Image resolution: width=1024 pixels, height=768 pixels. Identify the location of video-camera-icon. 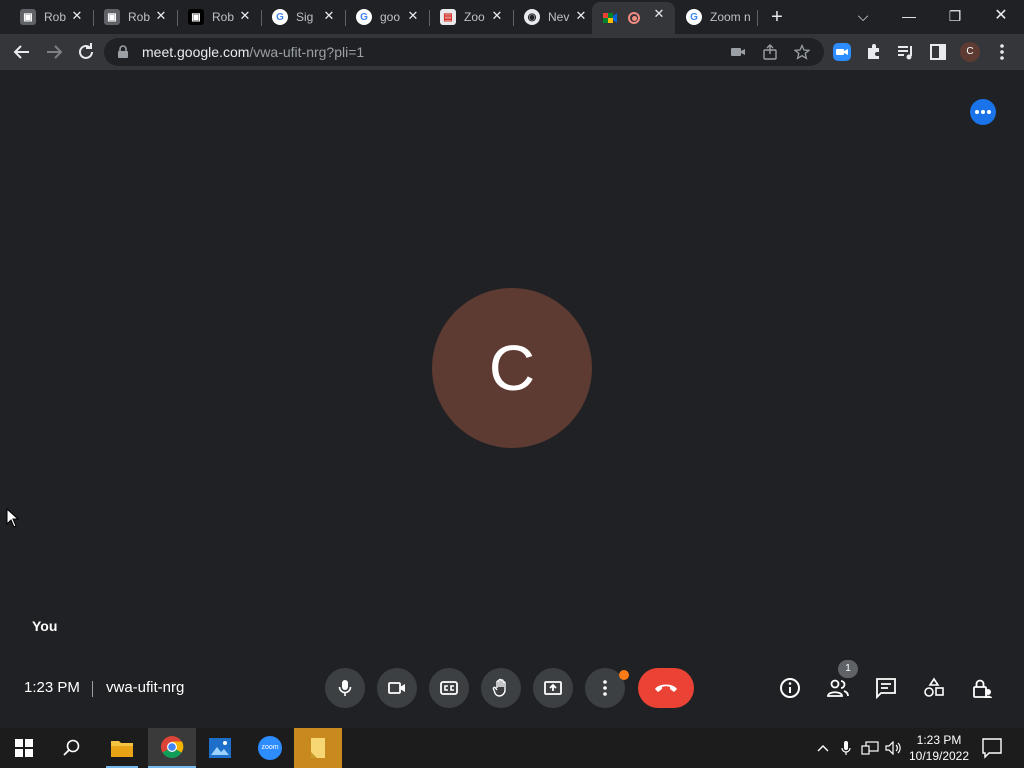
(396, 688).